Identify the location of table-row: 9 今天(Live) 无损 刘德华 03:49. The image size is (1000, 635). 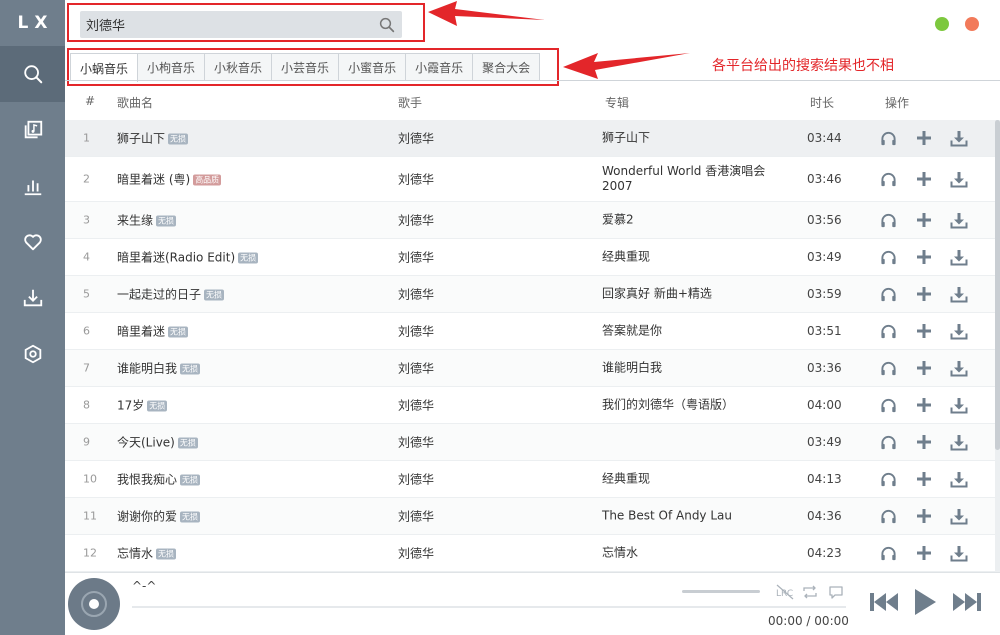
(530, 442).